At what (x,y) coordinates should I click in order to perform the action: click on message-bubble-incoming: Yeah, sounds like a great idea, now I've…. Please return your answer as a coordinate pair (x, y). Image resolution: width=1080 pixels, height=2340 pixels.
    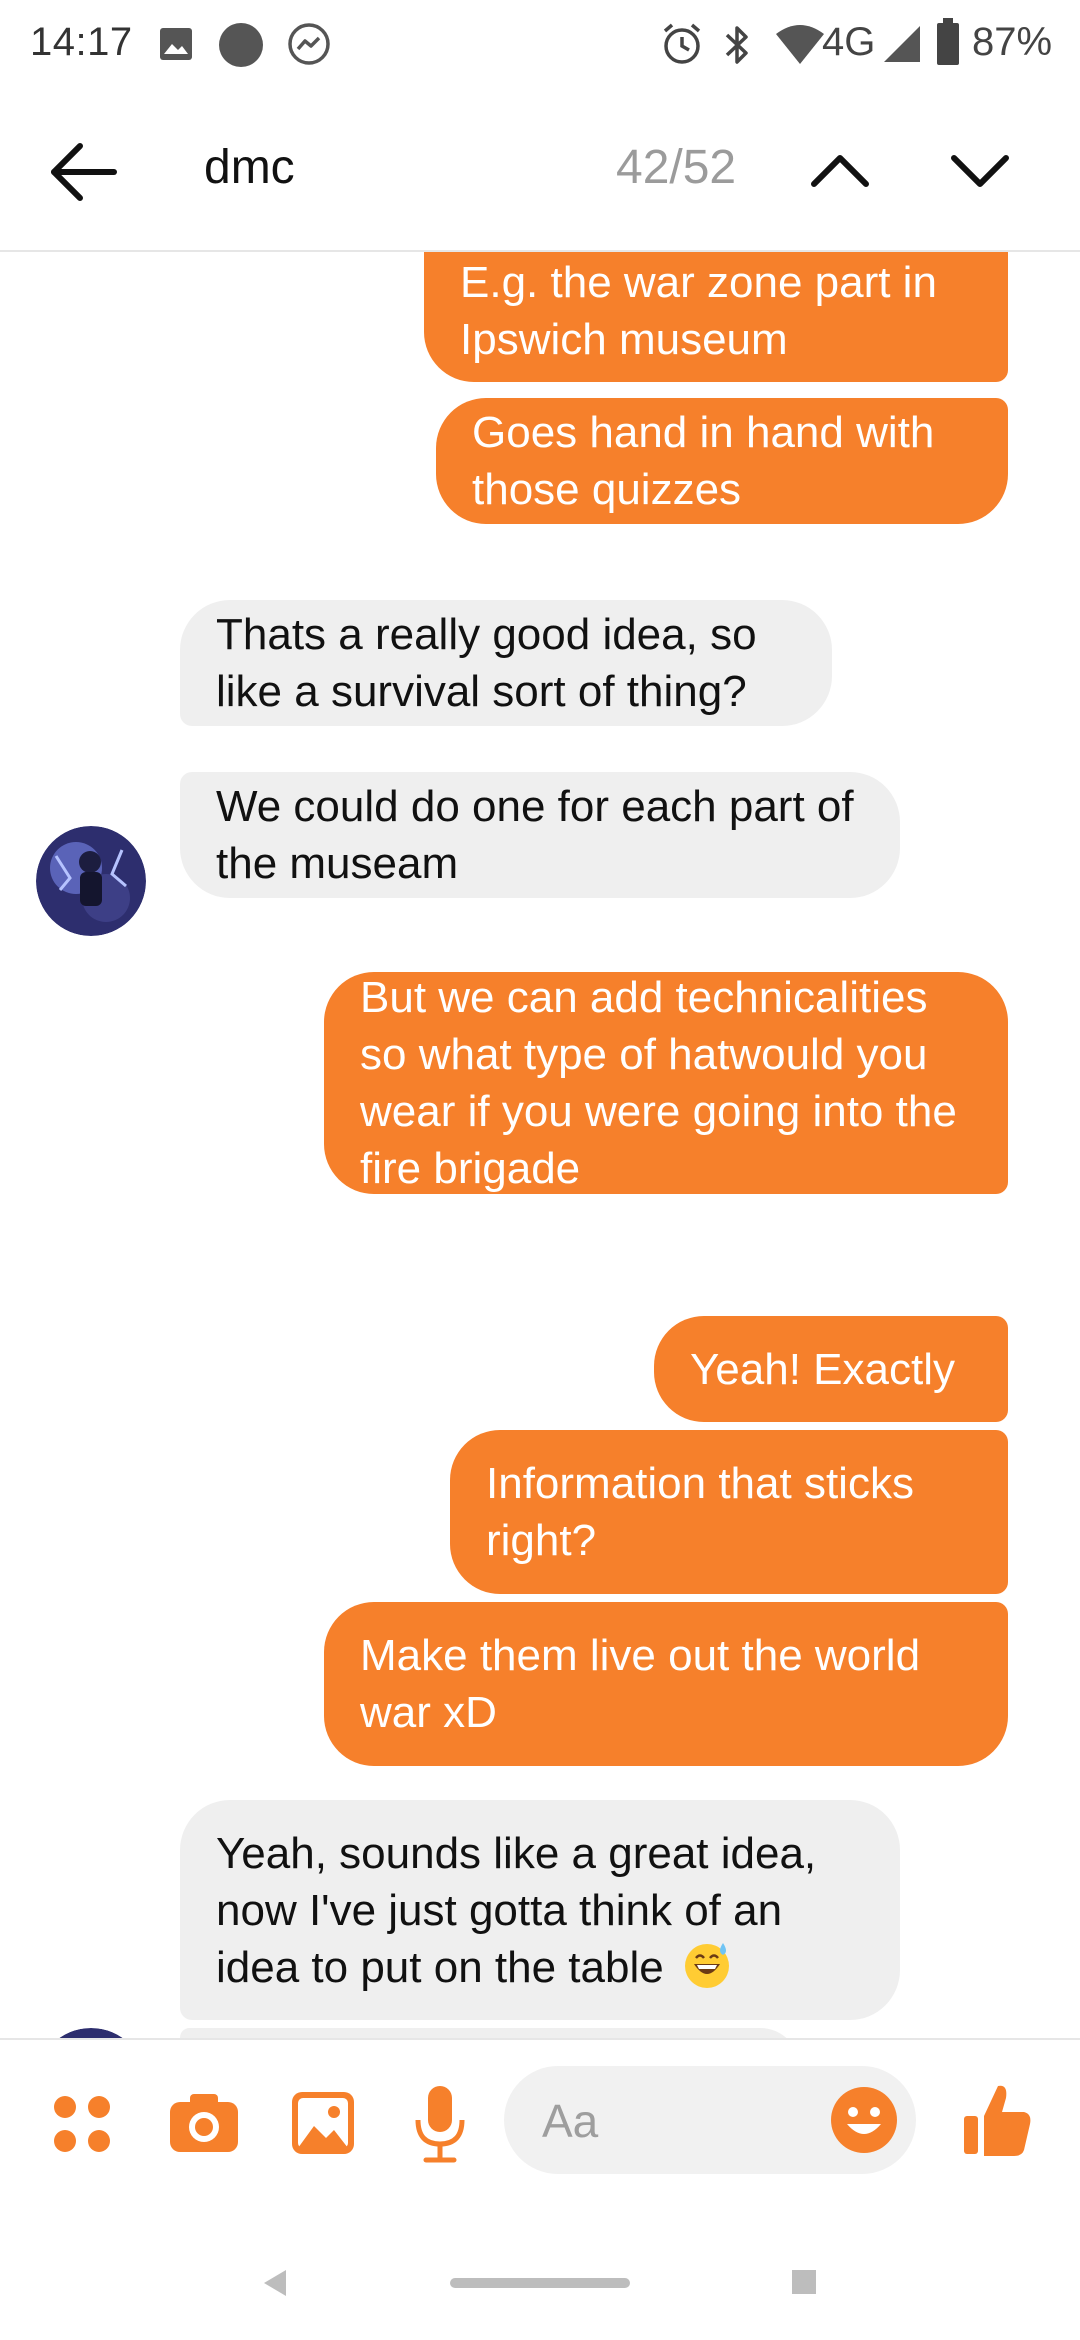
    Looking at the image, I should click on (540, 1910).